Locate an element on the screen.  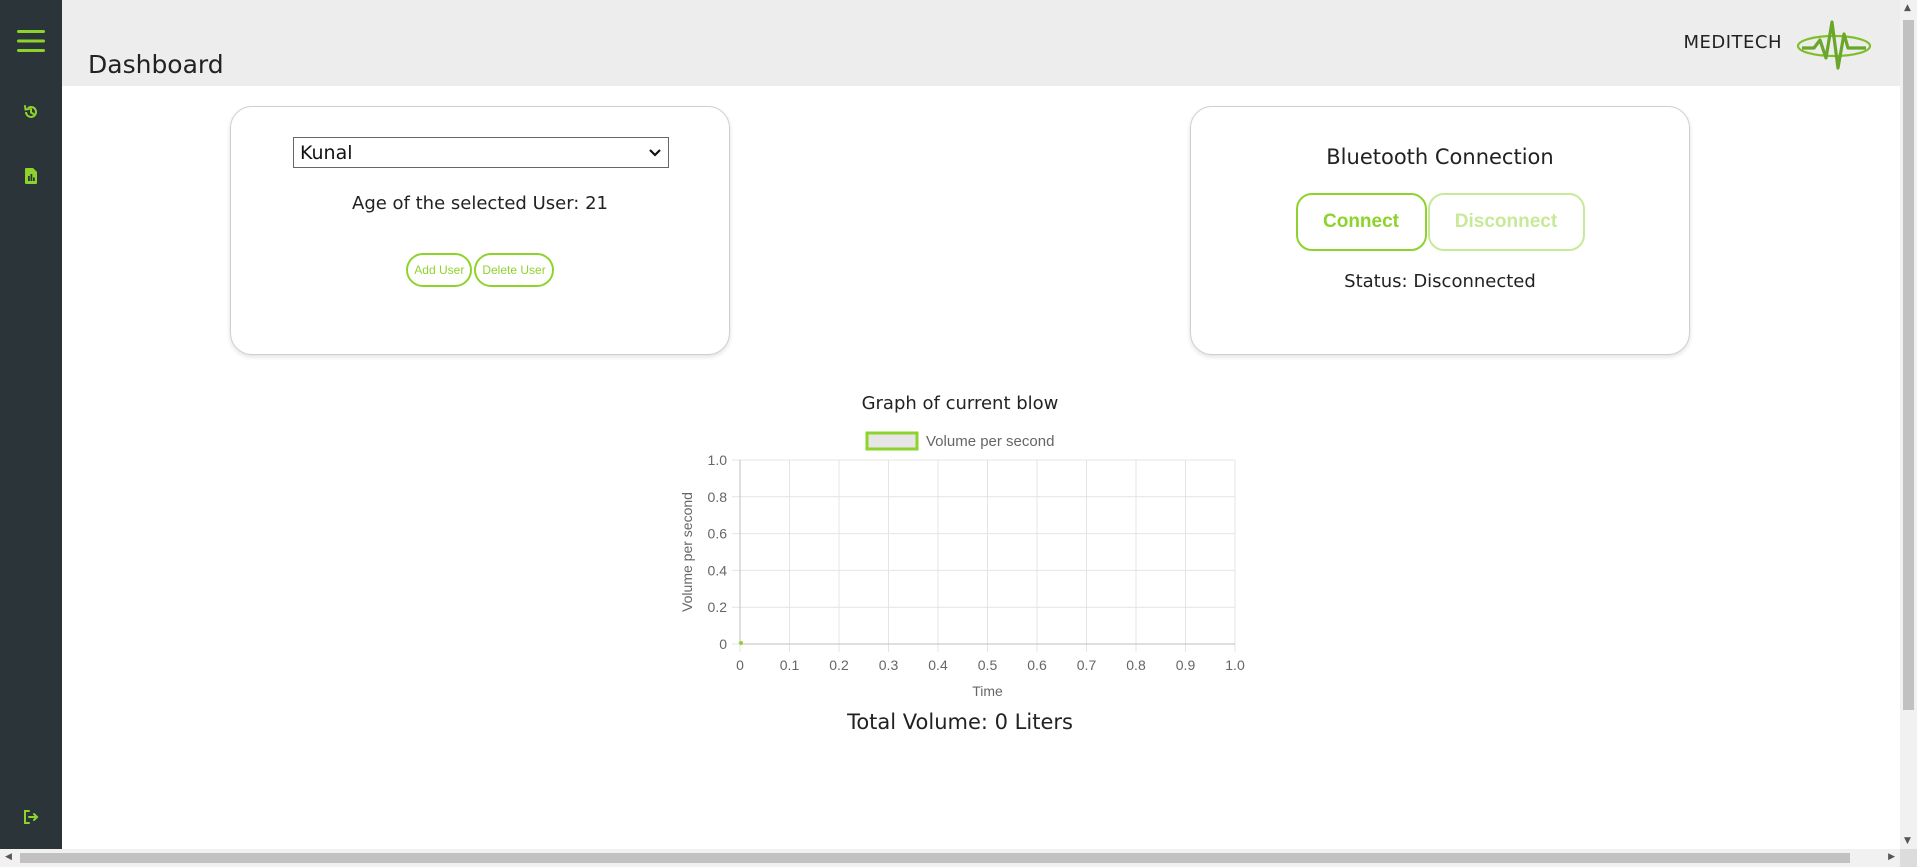
x-tick-label: 0.8 is located at coordinates (1136, 665).